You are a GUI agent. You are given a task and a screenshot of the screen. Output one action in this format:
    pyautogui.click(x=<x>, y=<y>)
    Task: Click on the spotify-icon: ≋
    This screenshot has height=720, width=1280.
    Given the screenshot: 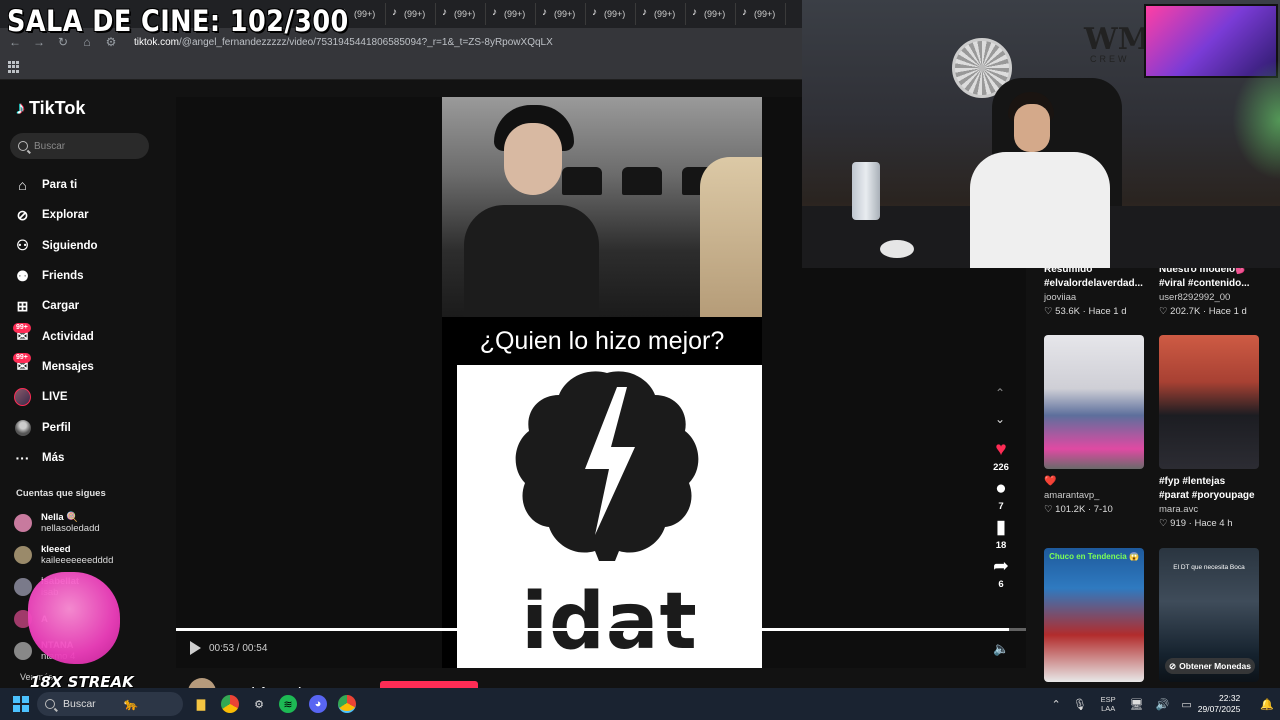 What is the action you would take?
    pyautogui.click(x=288, y=704)
    